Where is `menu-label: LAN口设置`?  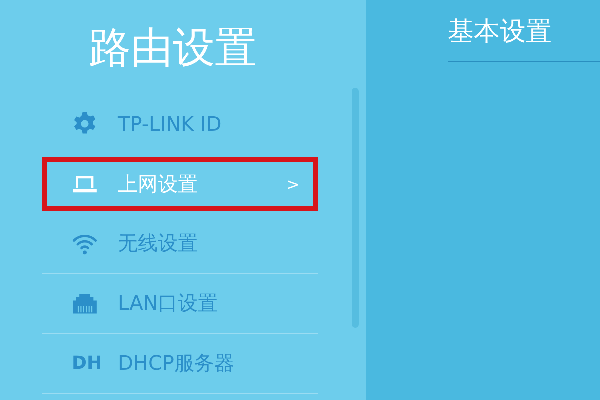 menu-label: LAN口设置 is located at coordinates (169, 303).